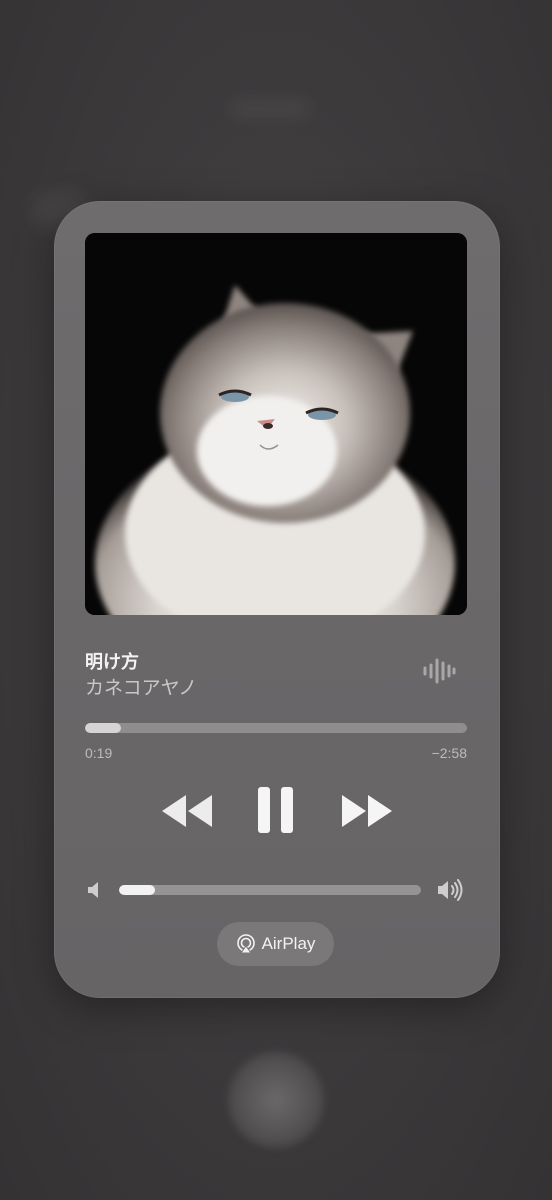  Describe the element at coordinates (93, 890) in the screenshot. I see `speaker-low-icon` at that location.